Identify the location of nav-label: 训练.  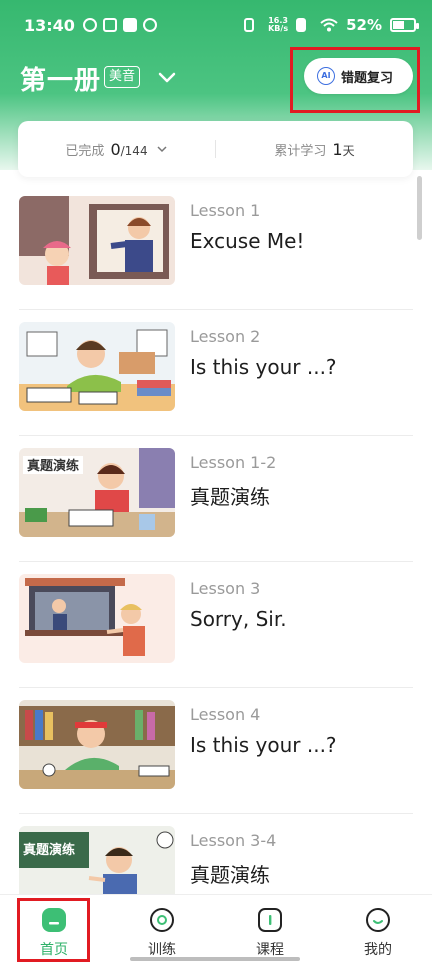
(162, 950).